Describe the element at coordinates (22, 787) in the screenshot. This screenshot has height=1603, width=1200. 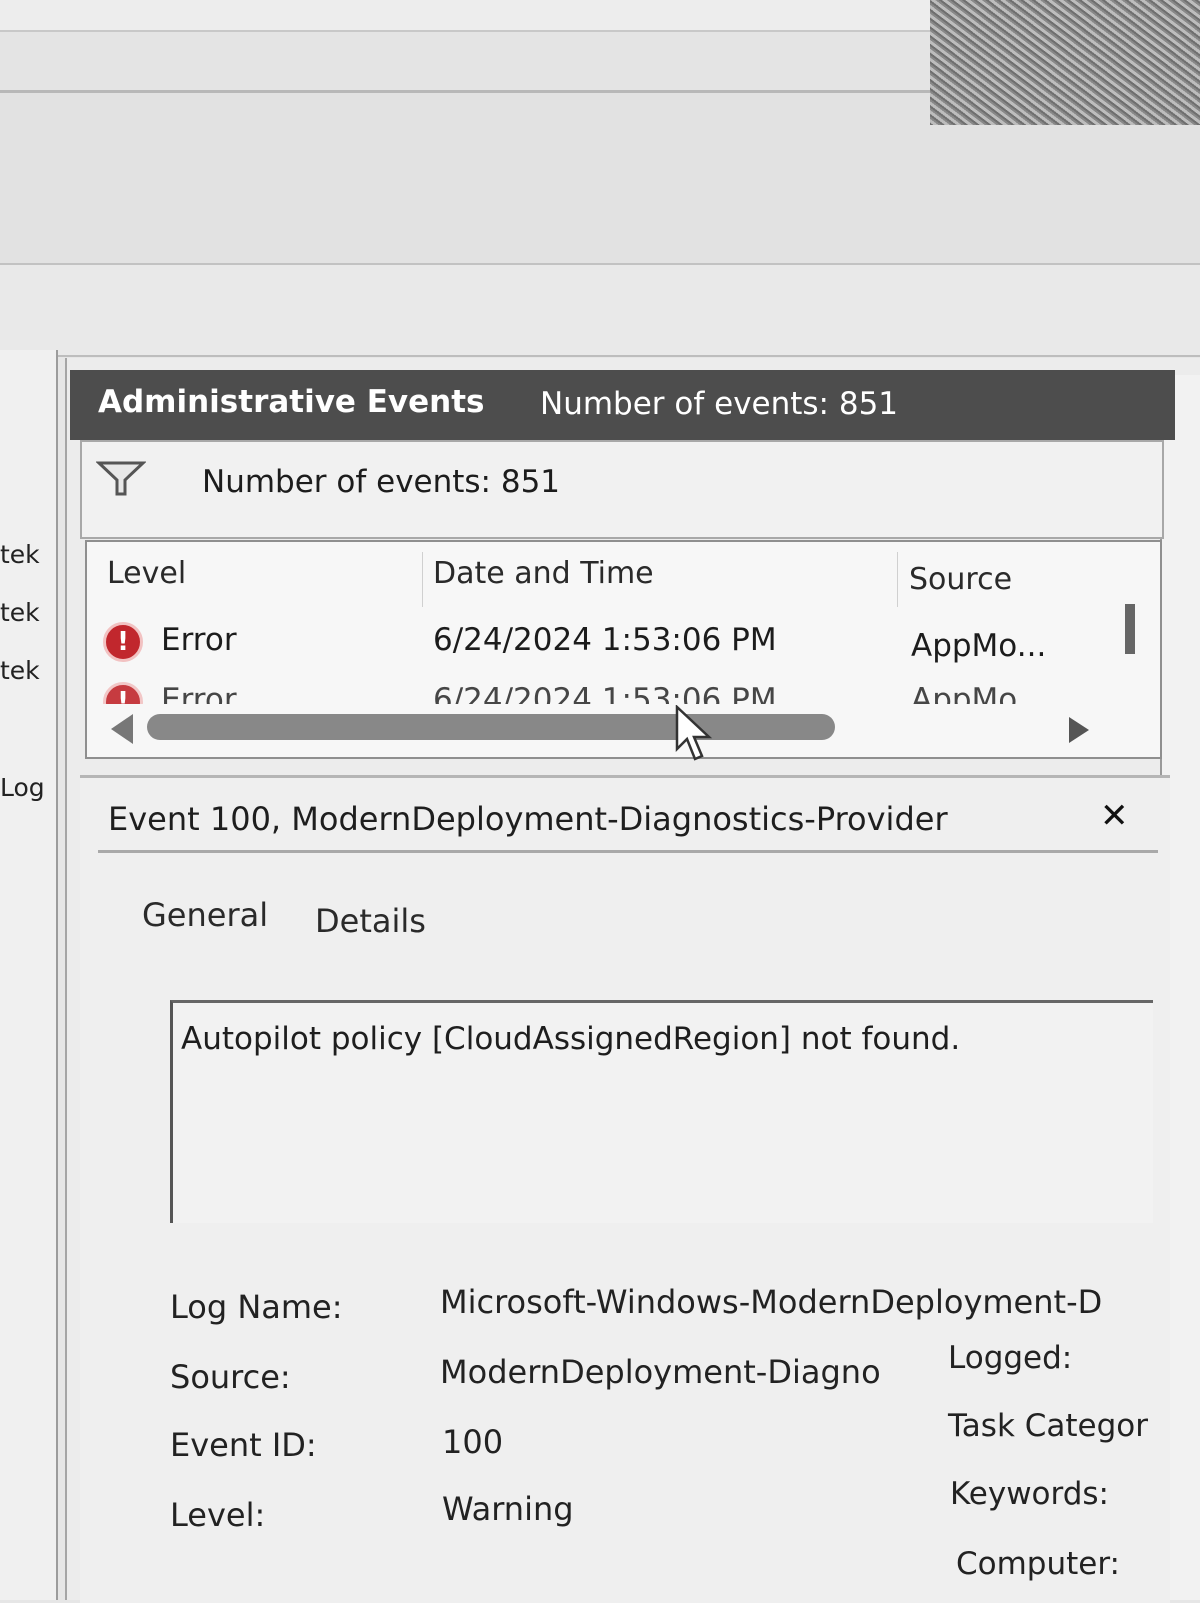
I see `tree-item-log: Log` at that location.